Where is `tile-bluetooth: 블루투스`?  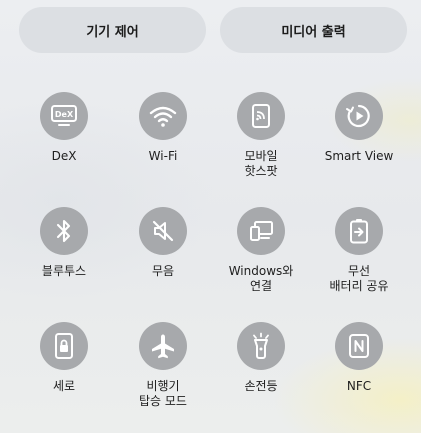 tile-bluetooth: 블루투스 is located at coordinates (64, 243).